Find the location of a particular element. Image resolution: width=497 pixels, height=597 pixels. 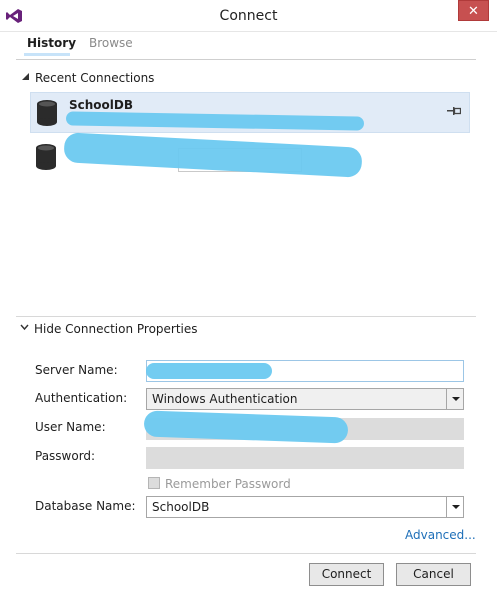

database-name-label: Database Name: is located at coordinates (85, 506).